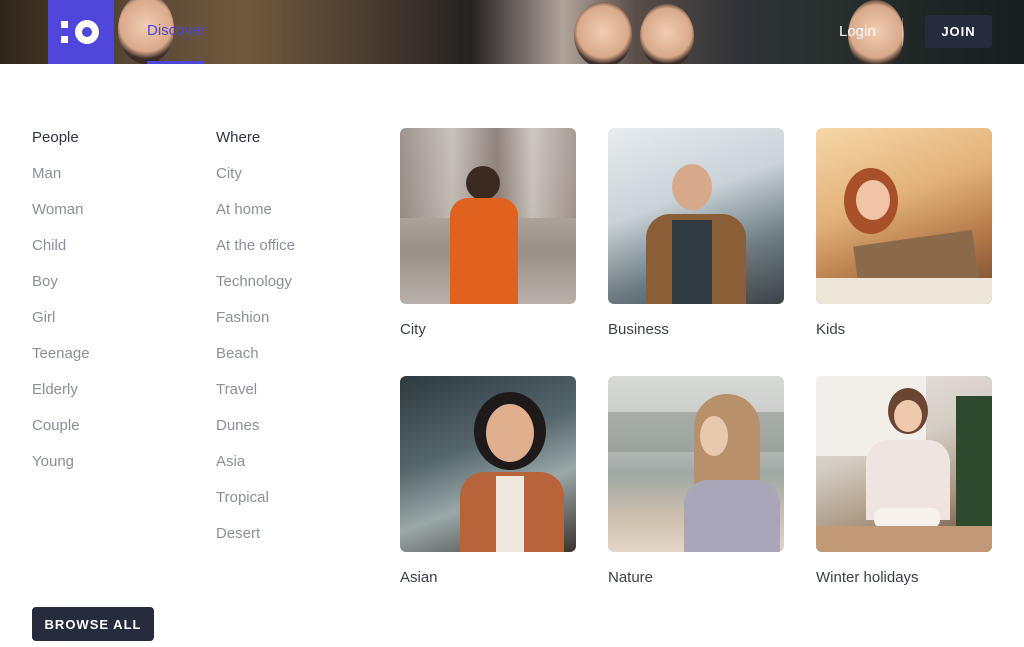 The width and height of the screenshot is (1024, 647). I want to click on category-tile-nature: Nature, so click(696, 481).